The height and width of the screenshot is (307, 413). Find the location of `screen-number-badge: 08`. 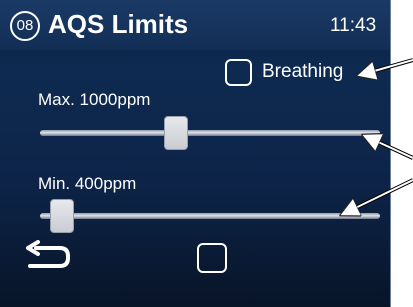

screen-number-badge: 08 is located at coordinates (25, 26).